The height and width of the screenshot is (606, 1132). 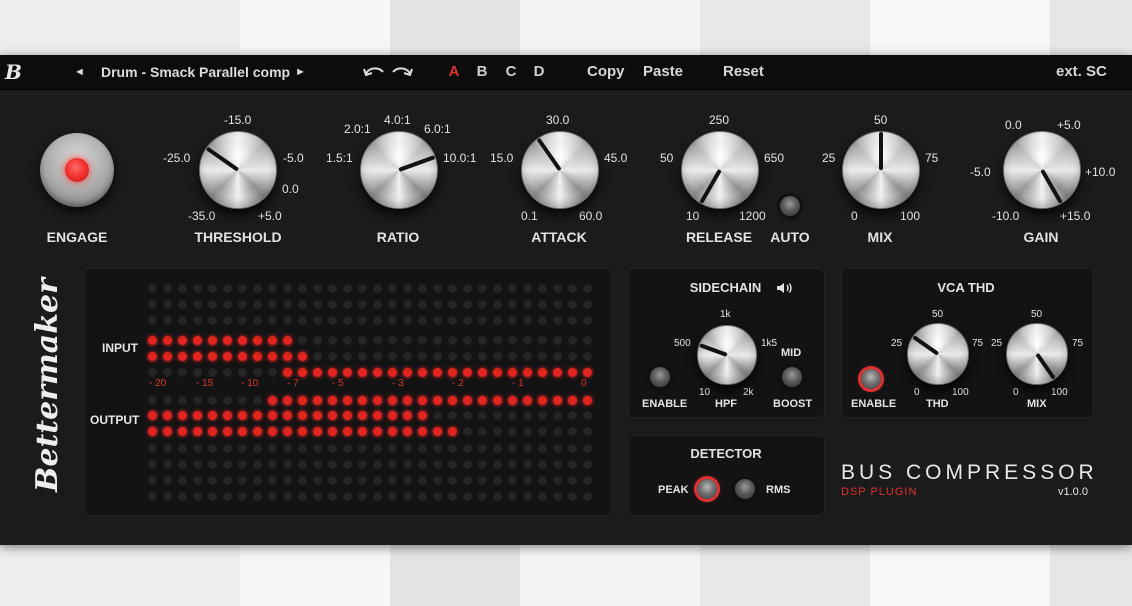 What do you see at coordinates (743, 72) in the screenshot?
I see `reset-button: Reset` at bounding box center [743, 72].